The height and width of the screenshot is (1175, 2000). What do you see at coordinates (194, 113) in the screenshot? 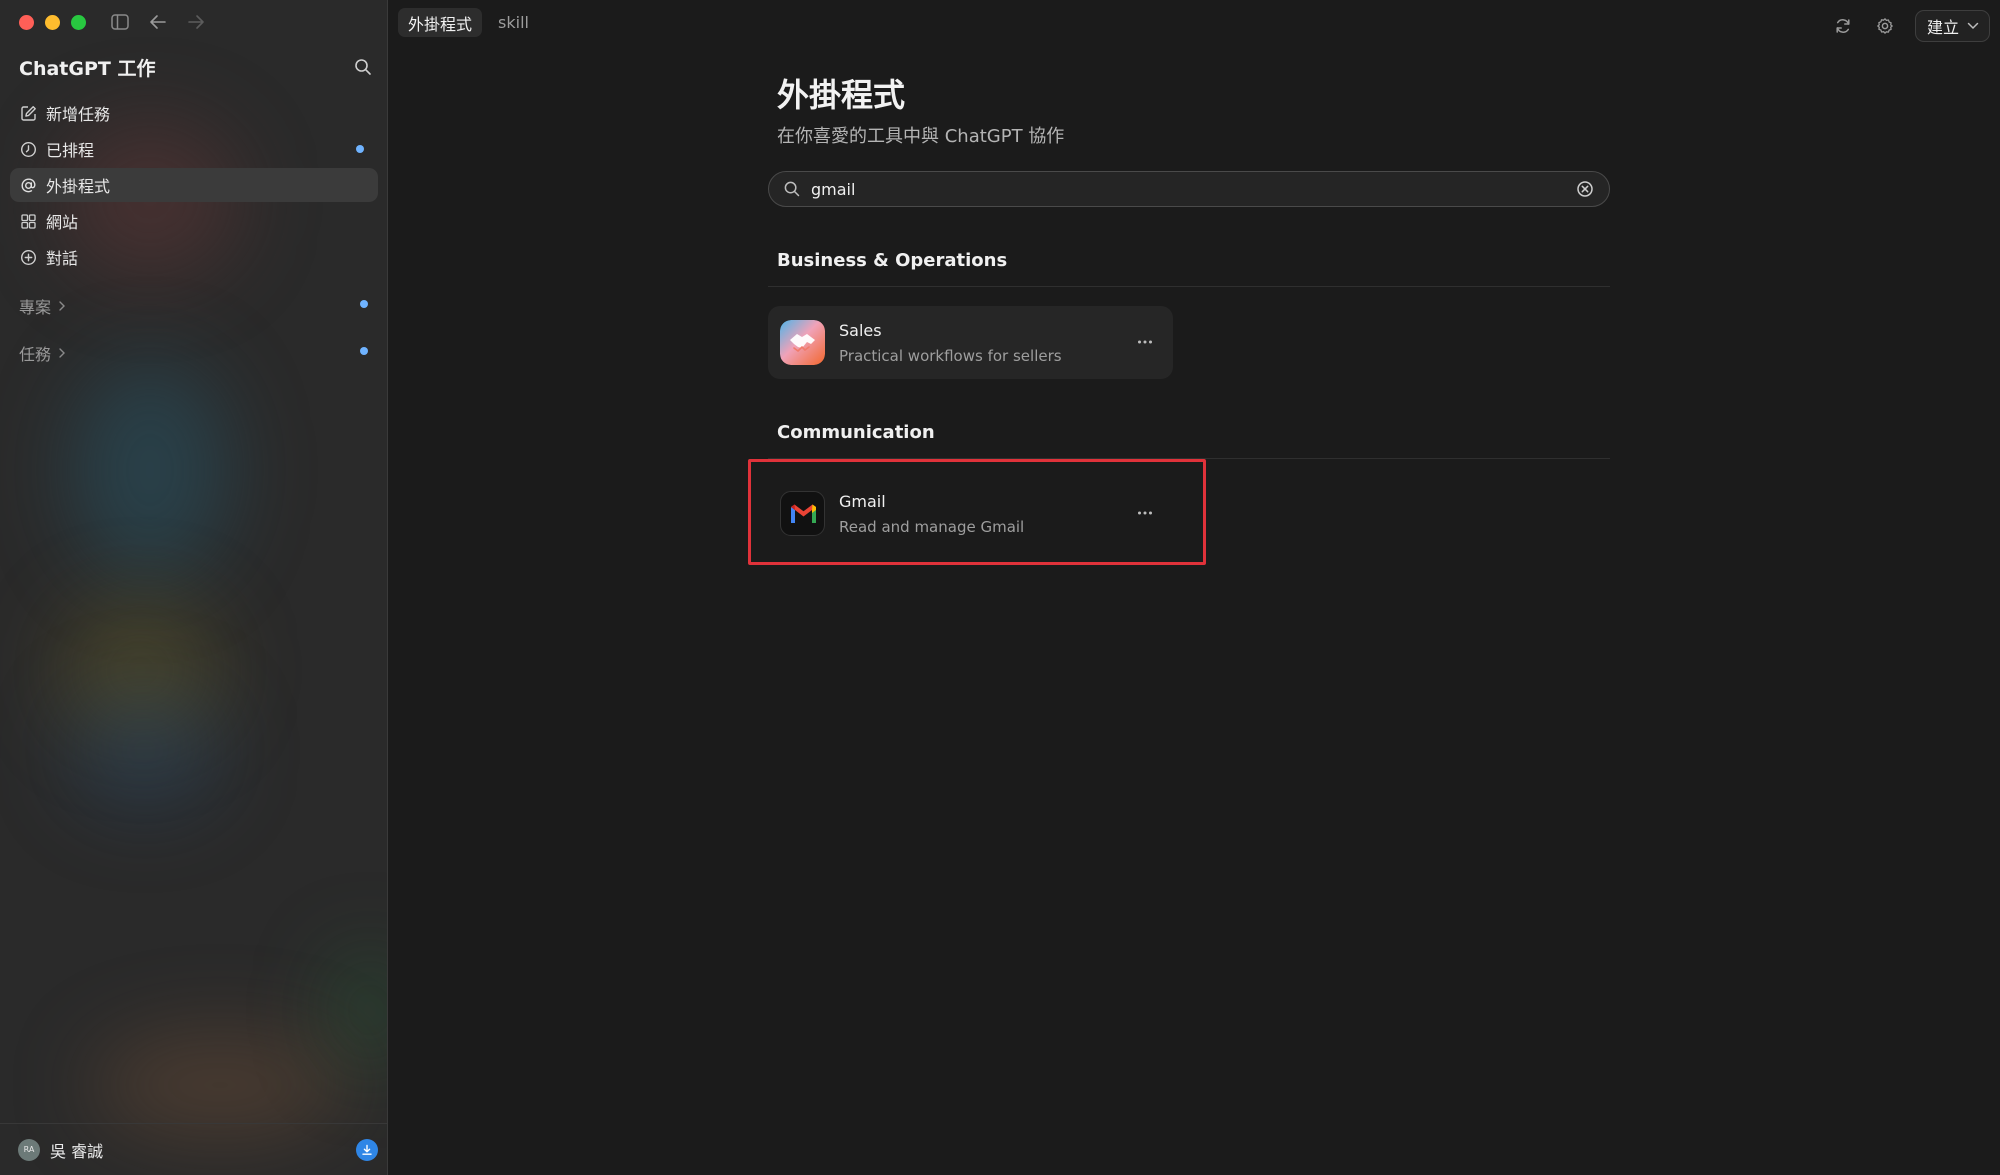
I see `sidebar-item-new-task: 新增任務` at bounding box center [194, 113].